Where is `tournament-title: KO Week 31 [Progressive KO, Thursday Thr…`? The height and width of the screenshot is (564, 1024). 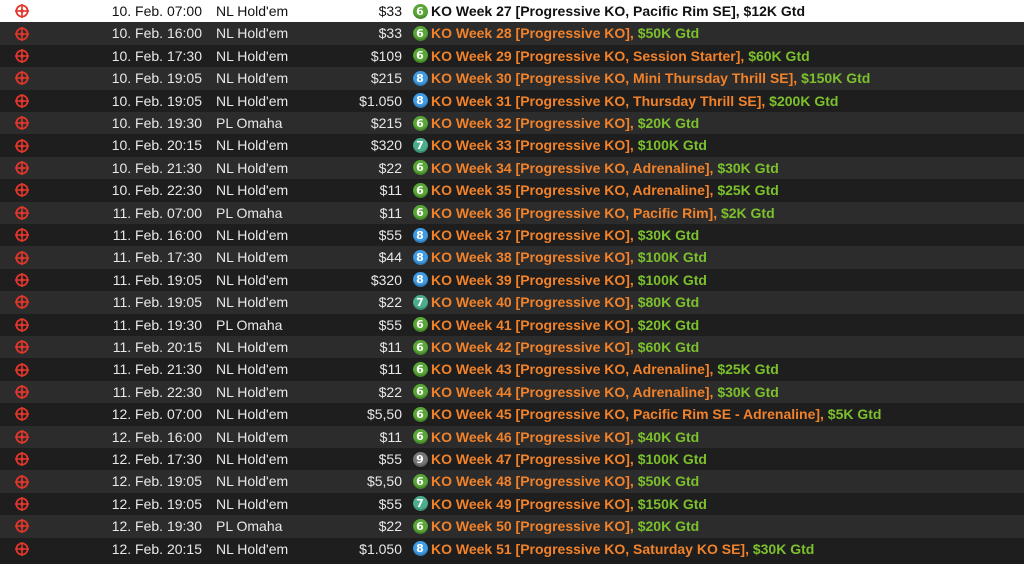 tournament-title: KO Week 31 [Progressive KO, Thursday Thr… is located at coordinates (598, 100).